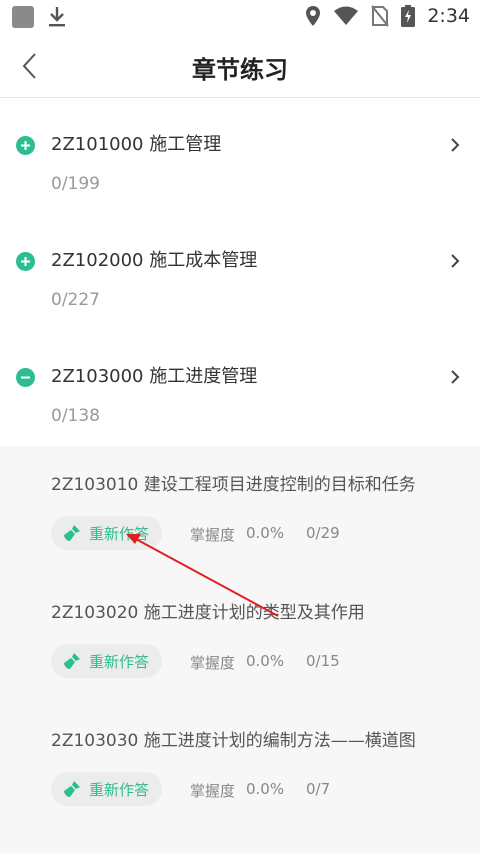 Image resolution: width=480 pixels, height=853 pixels. I want to click on battery-charging-icon, so click(408, 16).